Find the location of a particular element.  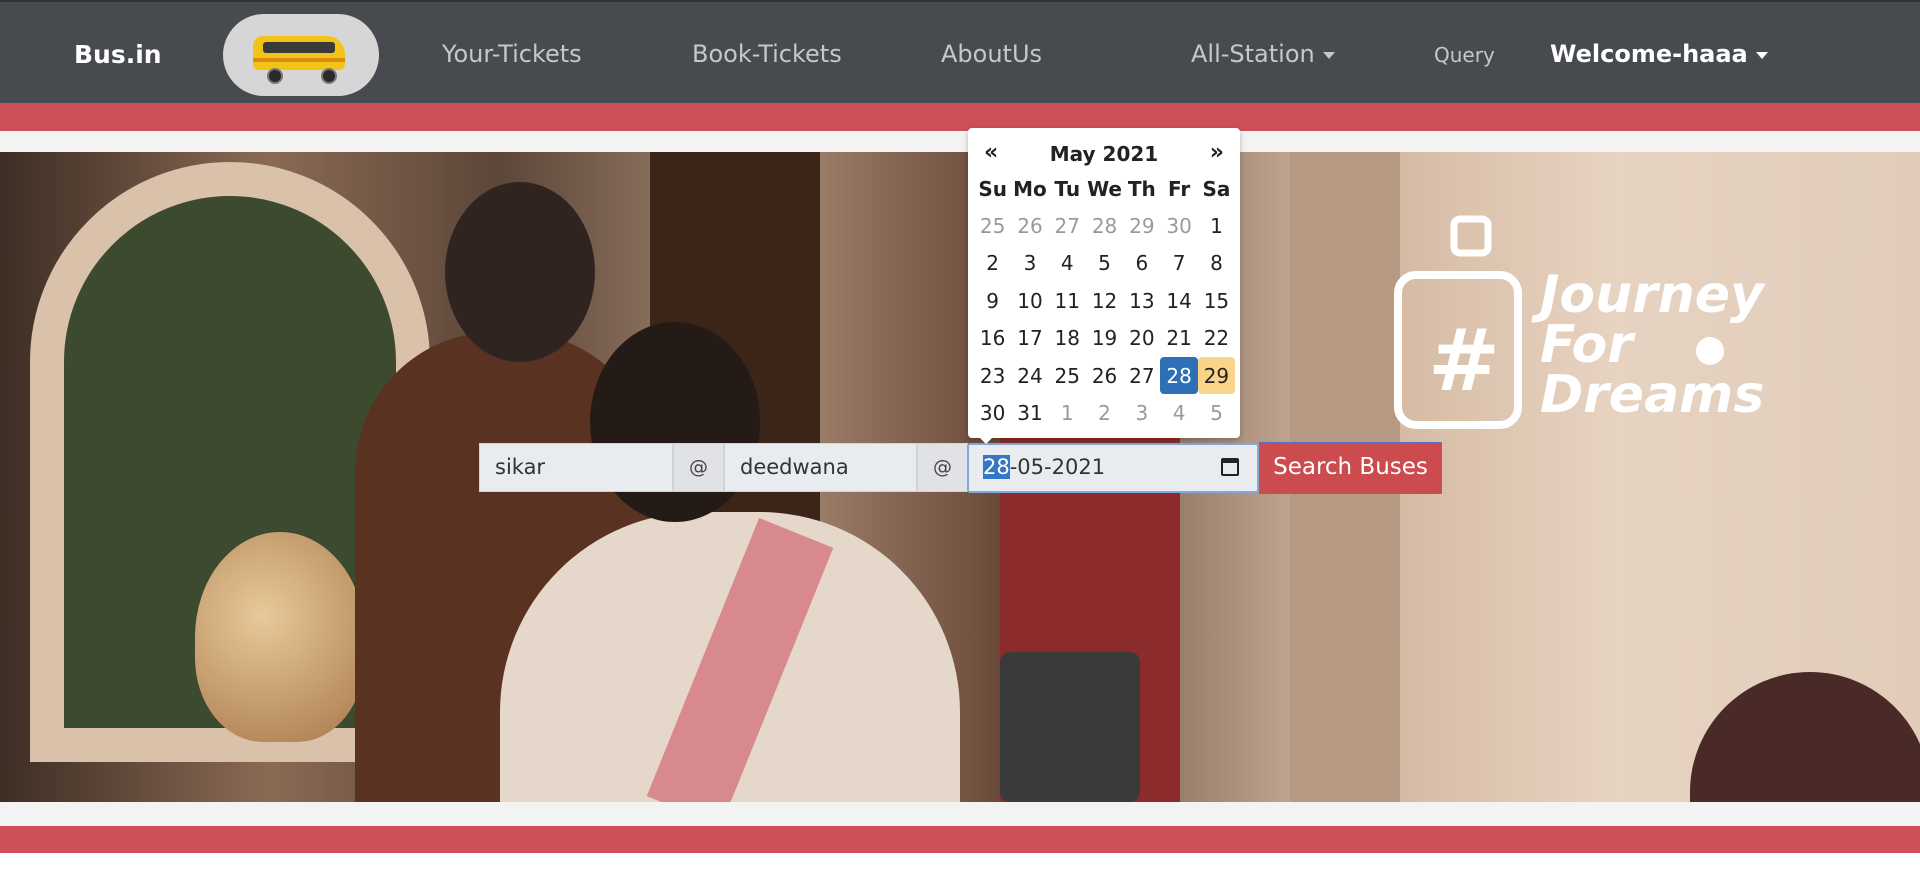

date-input: 28-05-2021 is located at coordinates (1113, 468).